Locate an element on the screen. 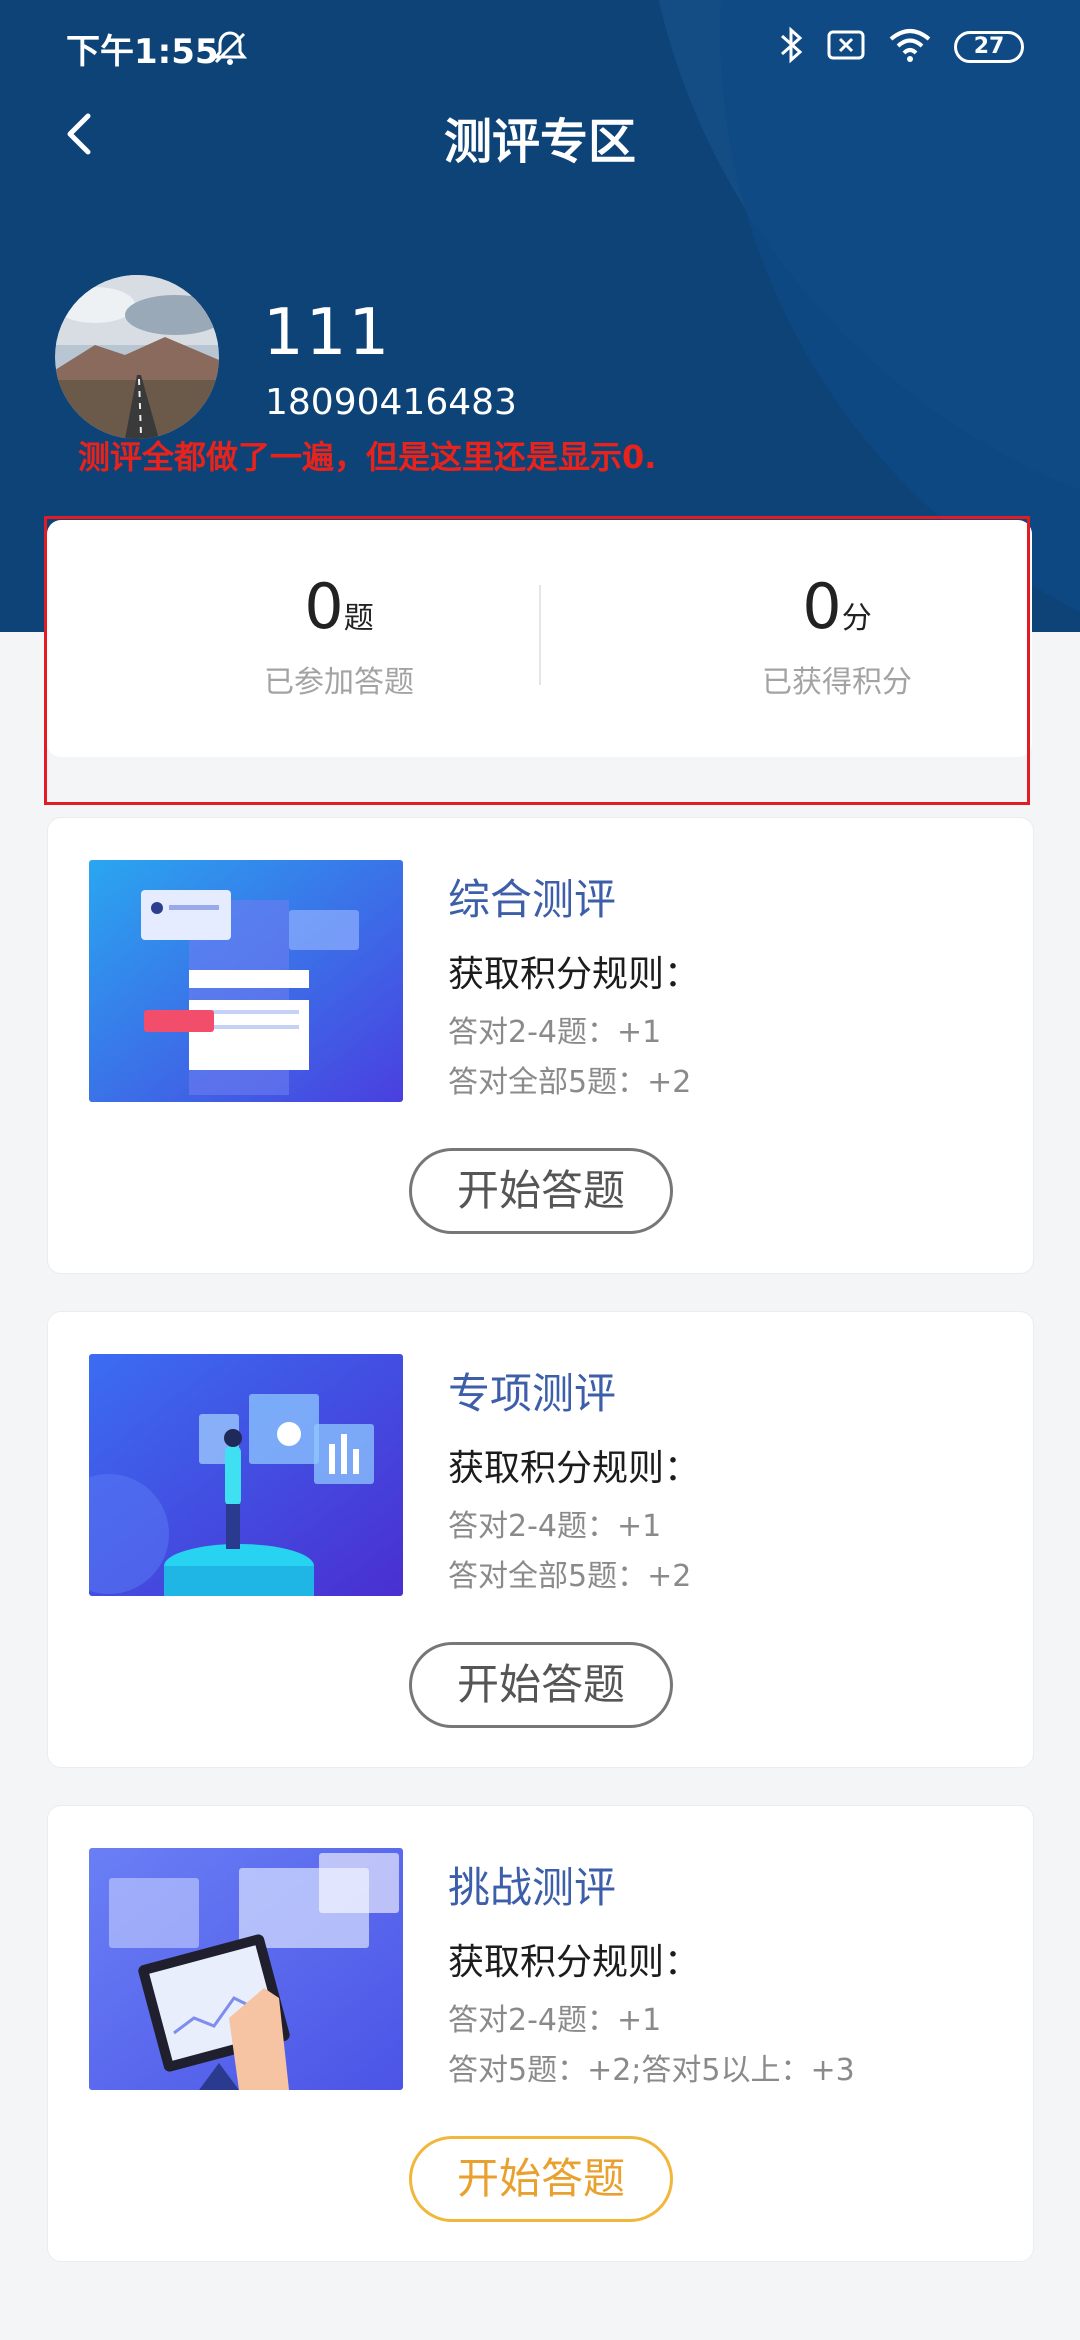 The image size is (1080, 2340). eval-title: 综合测评 is located at coordinates (532, 899).